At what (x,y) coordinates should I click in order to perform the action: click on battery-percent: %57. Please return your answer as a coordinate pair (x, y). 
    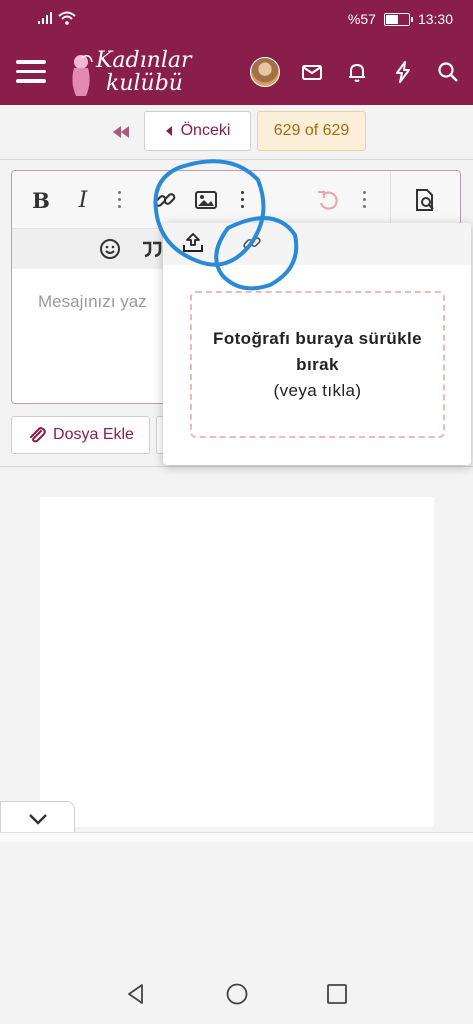
    Looking at the image, I should click on (361, 19).